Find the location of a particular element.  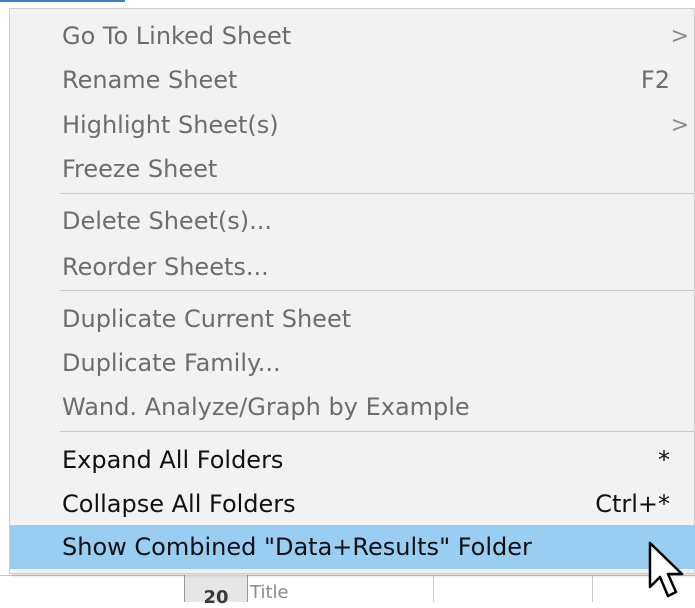

menu-item-label: Collapse All Folders is located at coordinates (179, 504).